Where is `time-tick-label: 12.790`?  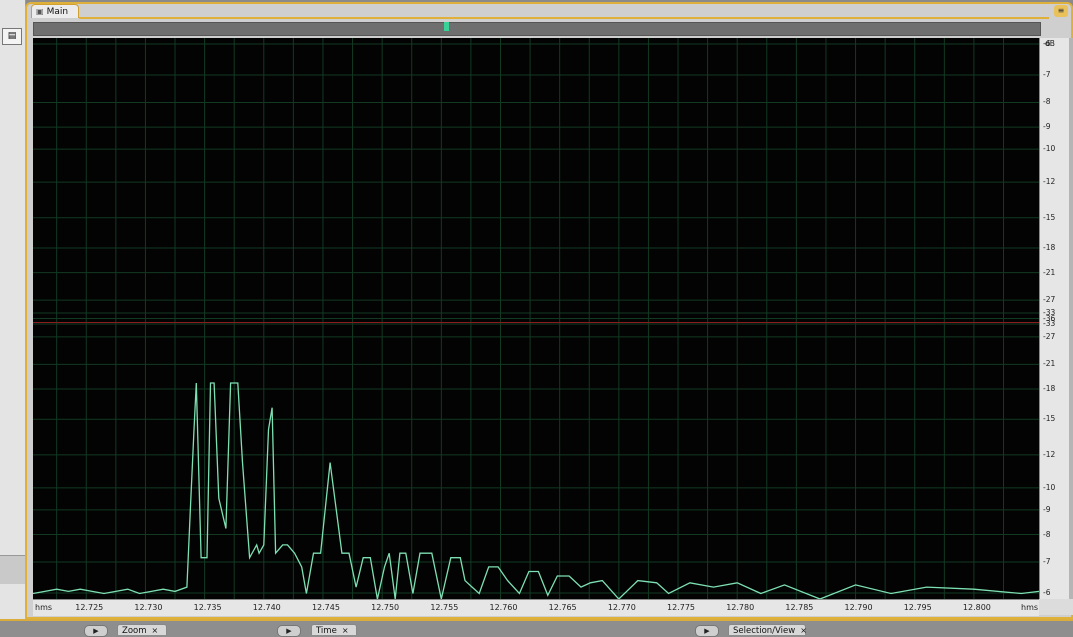
time-tick-label: 12.790 is located at coordinates (858, 607).